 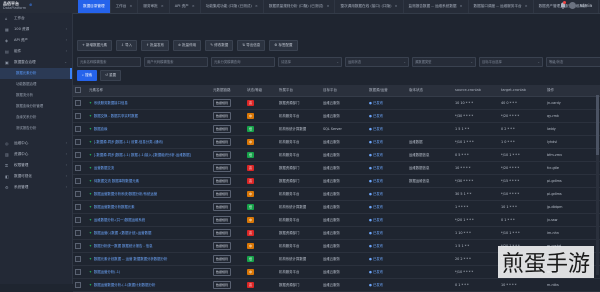 I want to click on sidebar-subitem-5: 测试报告分析, so click(x=36, y=128).